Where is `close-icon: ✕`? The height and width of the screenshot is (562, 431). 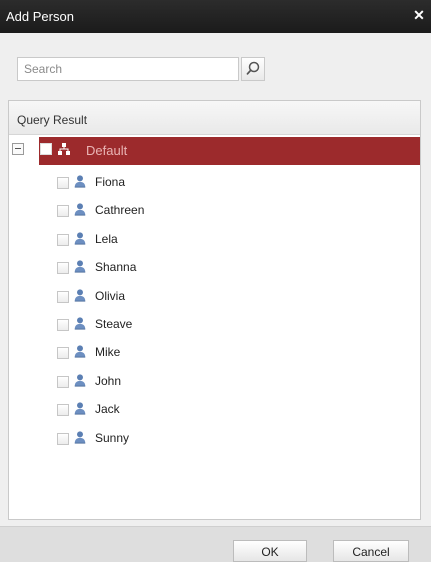
close-icon: ✕ is located at coordinates (419, 15).